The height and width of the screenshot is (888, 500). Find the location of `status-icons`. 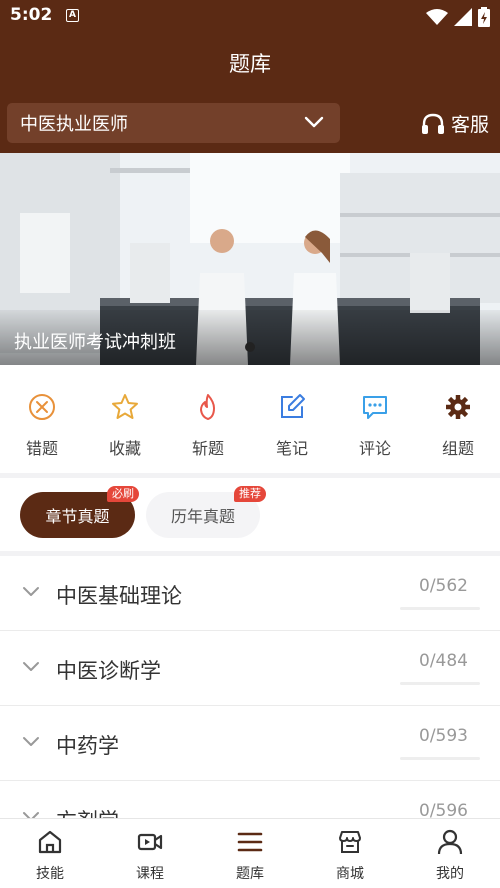

status-icons is located at coordinates (458, 17).